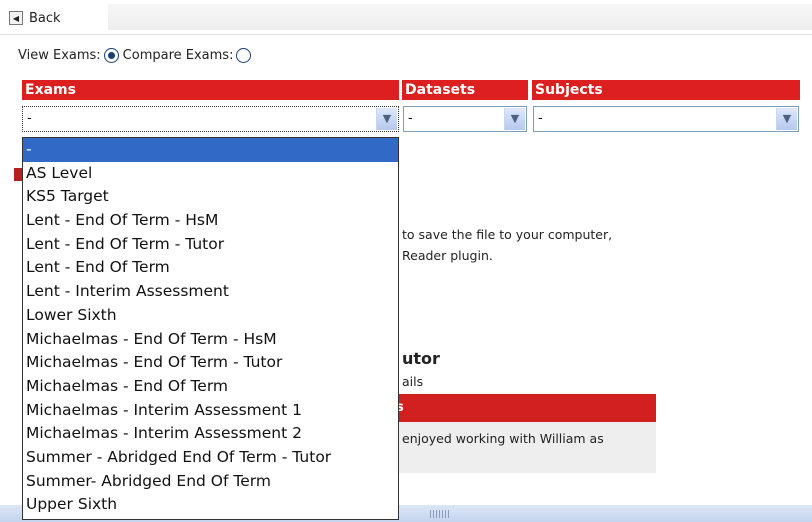  I want to click on datasets-header: Datasets, so click(465, 90).